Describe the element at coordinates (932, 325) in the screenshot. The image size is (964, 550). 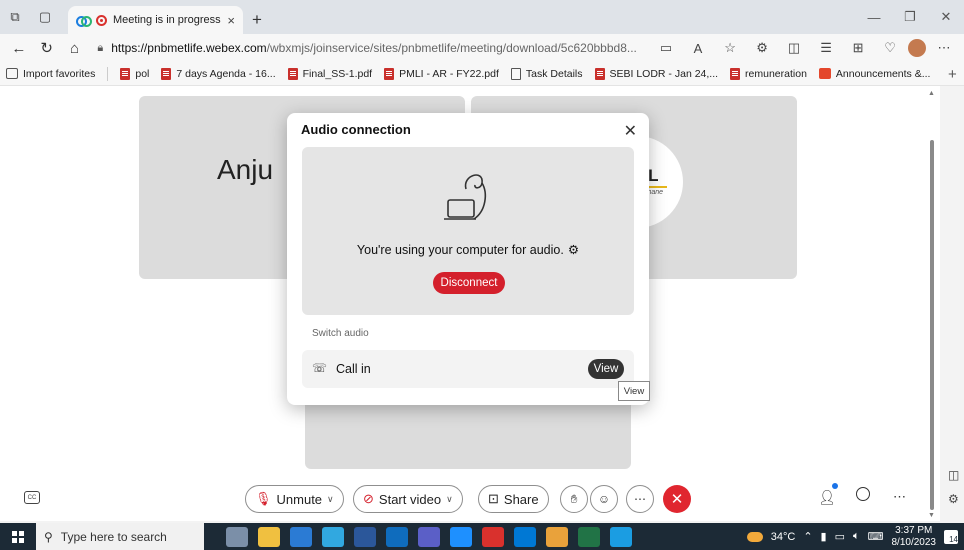
I see `scrollbar-thumb` at that location.